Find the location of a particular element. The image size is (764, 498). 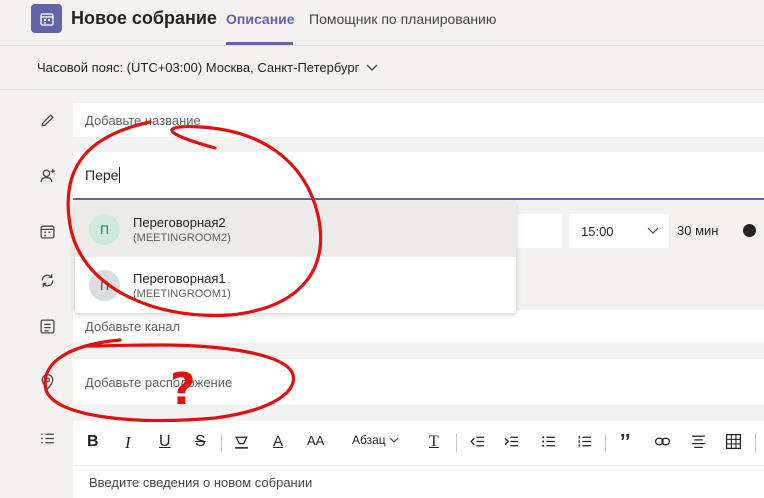

increase-indent-icon is located at coordinates (511, 441).